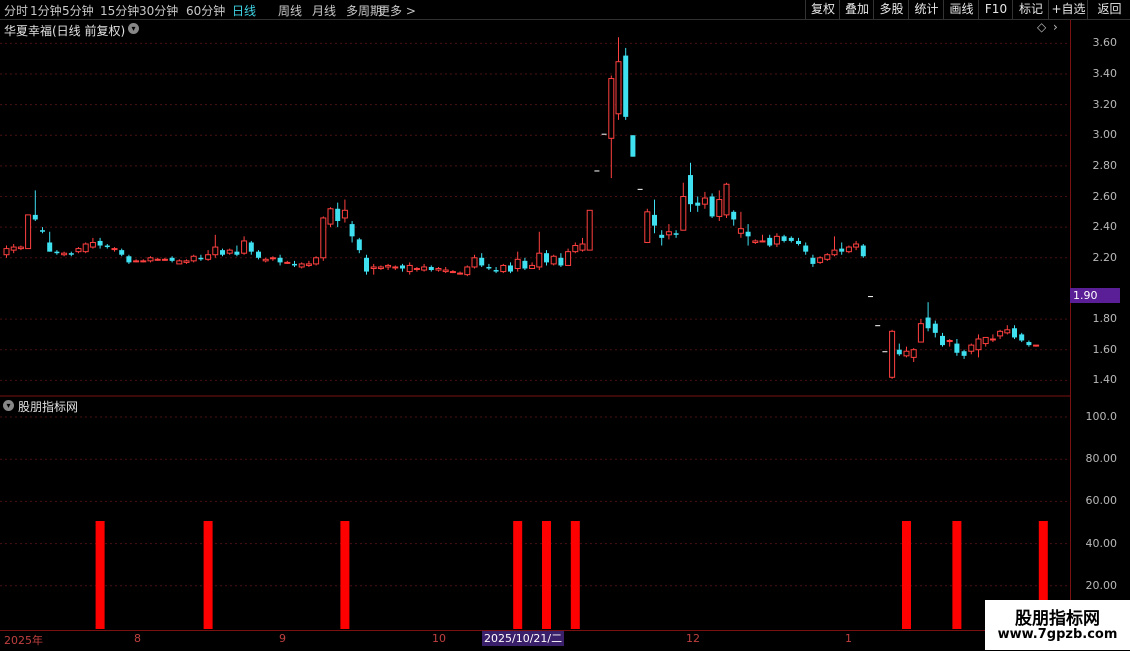 The width and height of the screenshot is (1130, 651). What do you see at coordinates (571, 575) in the screenshot?
I see `signal-bar-series` at bounding box center [571, 575].